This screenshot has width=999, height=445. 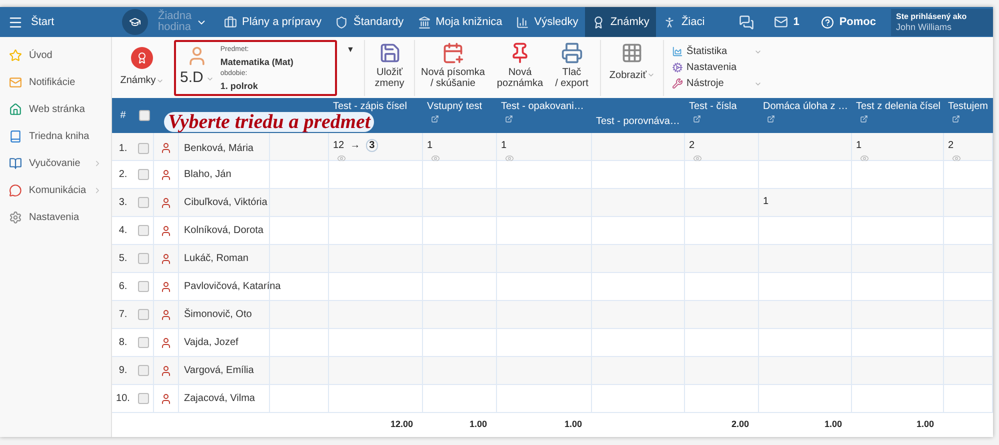 What do you see at coordinates (620, 22) in the screenshot?
I see `nav-tab: Známky` at bounding box center [620, 22].